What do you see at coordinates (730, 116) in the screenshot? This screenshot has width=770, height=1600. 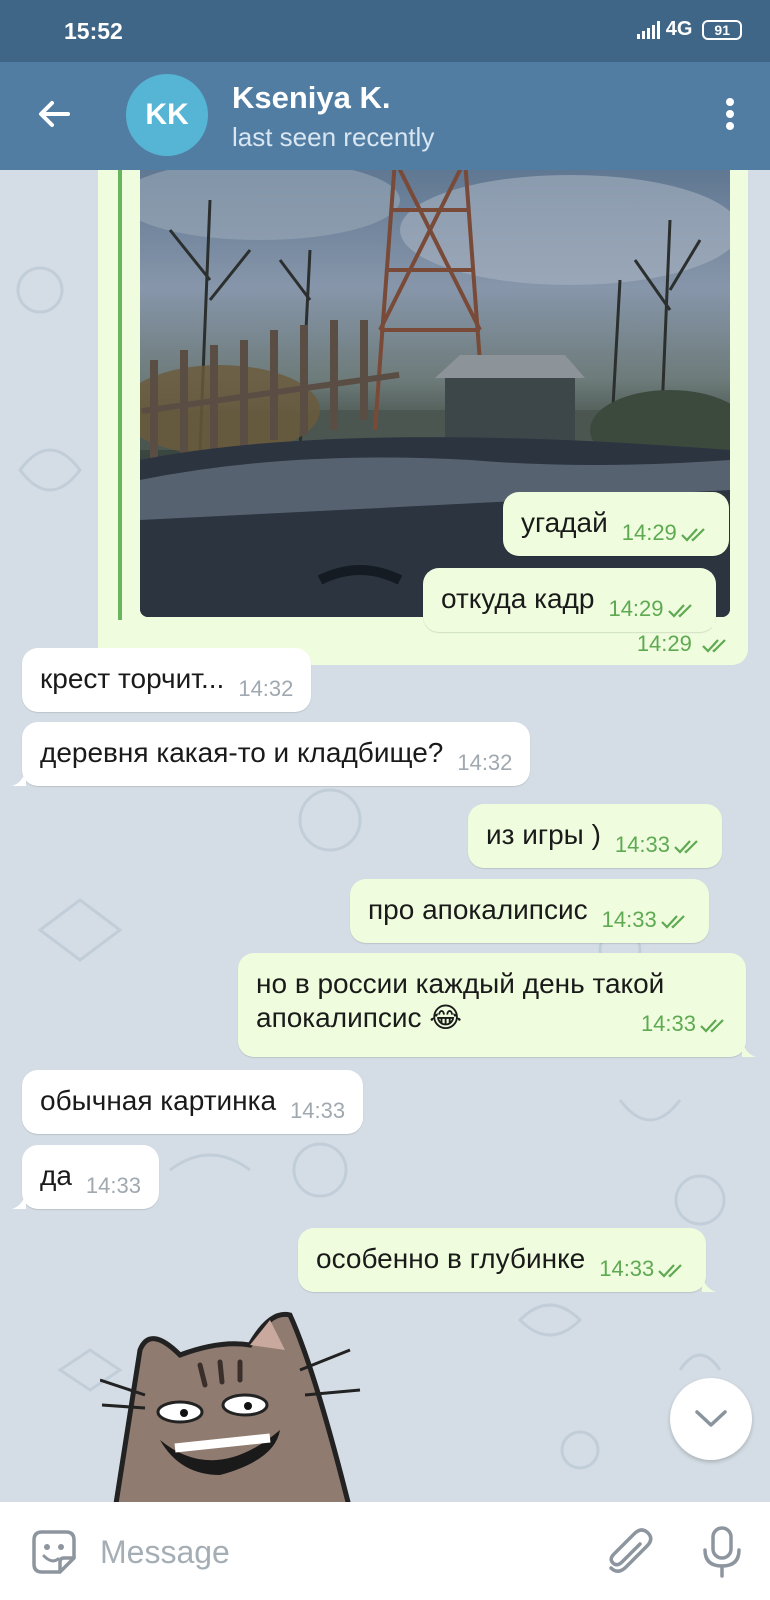 I see `more-menu-icon` at bounding box center [730, 116].